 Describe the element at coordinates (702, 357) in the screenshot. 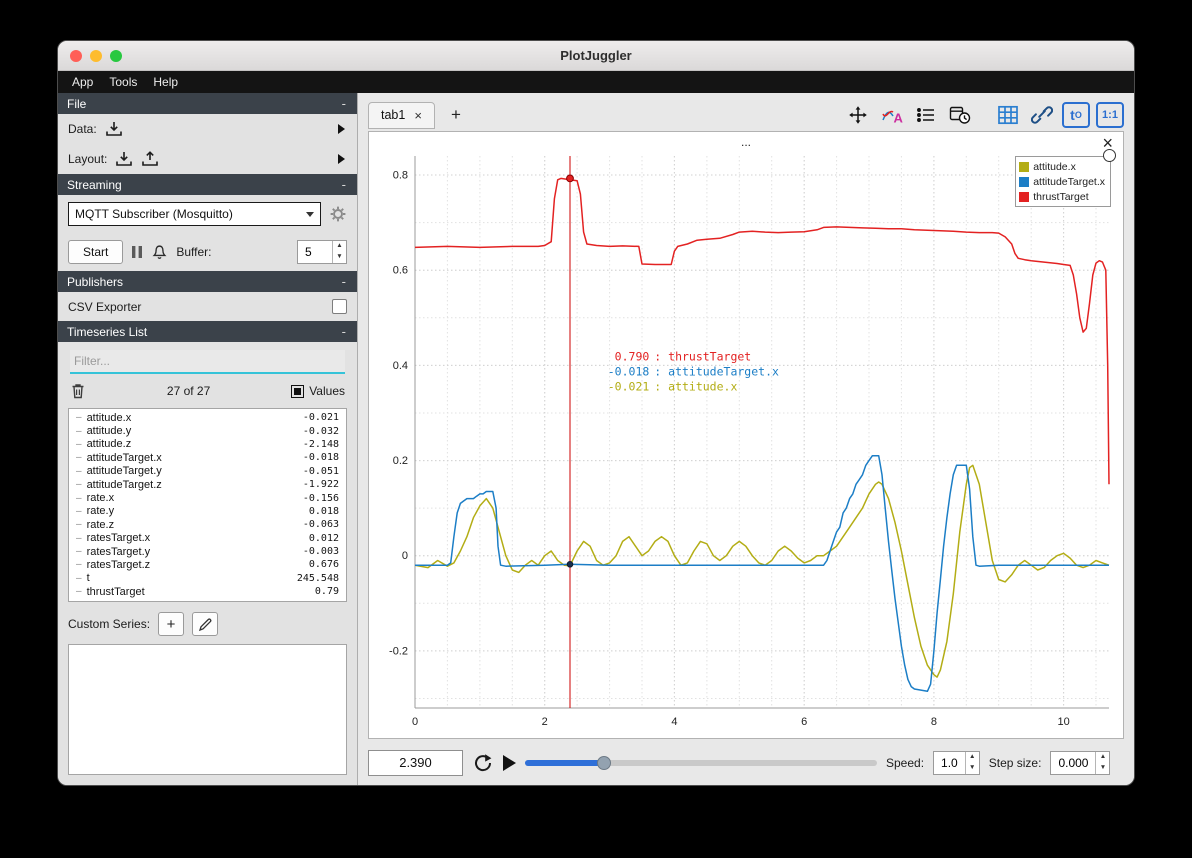

I see `svg-text:: thrustTarget: : thrustTarget` at that location.